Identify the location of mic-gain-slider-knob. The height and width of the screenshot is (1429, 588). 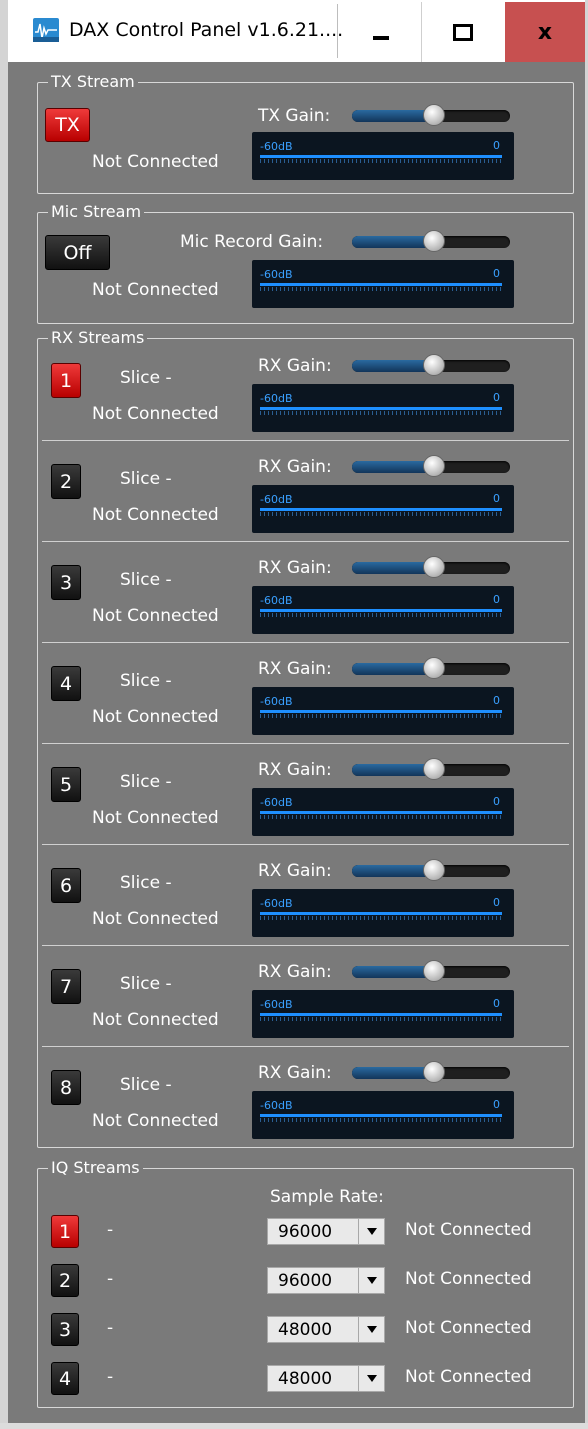
(434, 241).